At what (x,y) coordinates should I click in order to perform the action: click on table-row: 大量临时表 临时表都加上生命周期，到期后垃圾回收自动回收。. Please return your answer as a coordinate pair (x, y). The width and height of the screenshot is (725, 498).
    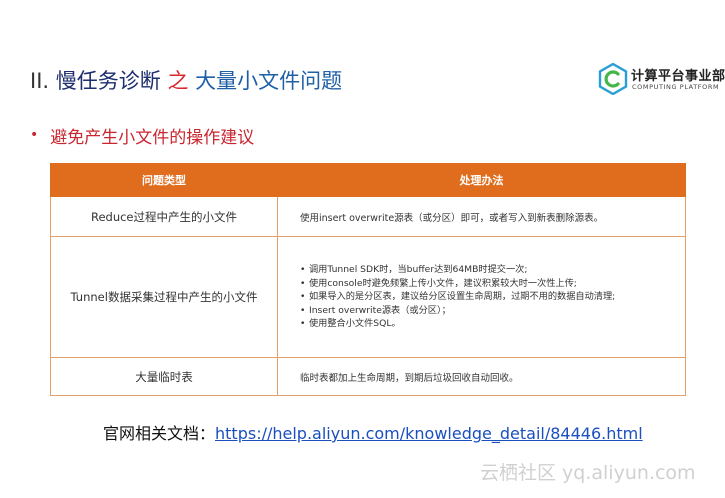
    Looking at the image, I should click on (368, 376).